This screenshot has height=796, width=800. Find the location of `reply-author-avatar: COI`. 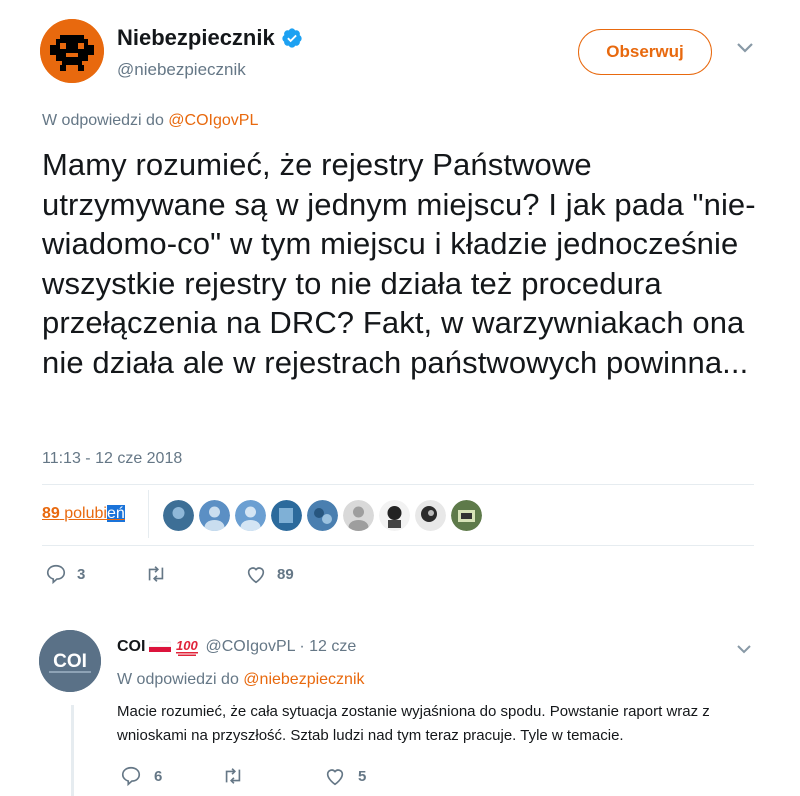

reply-author-avatar: COI is located at coordinates (70, 661).